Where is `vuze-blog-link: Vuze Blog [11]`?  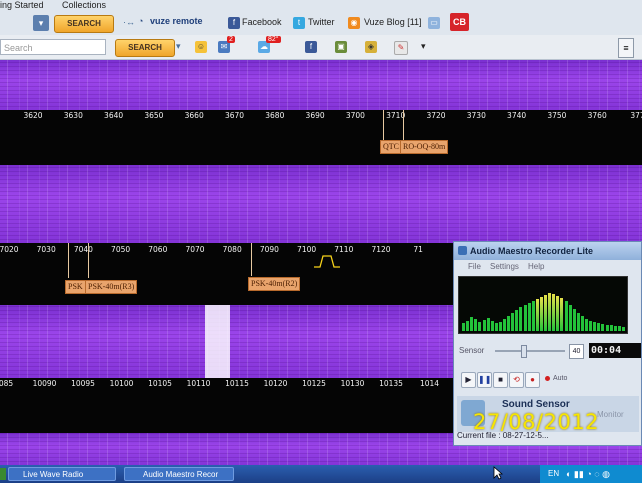 vuze-blog-link: Vuze Blog [11] is located at coordinates (393, 22).